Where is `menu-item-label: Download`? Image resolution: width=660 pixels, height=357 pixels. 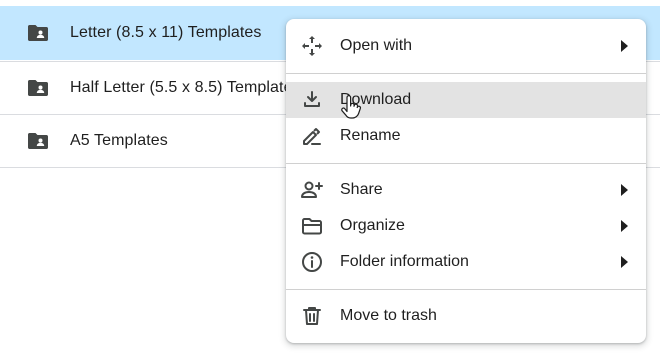
menu-item-label: Download is located at coordinates (376, 99).